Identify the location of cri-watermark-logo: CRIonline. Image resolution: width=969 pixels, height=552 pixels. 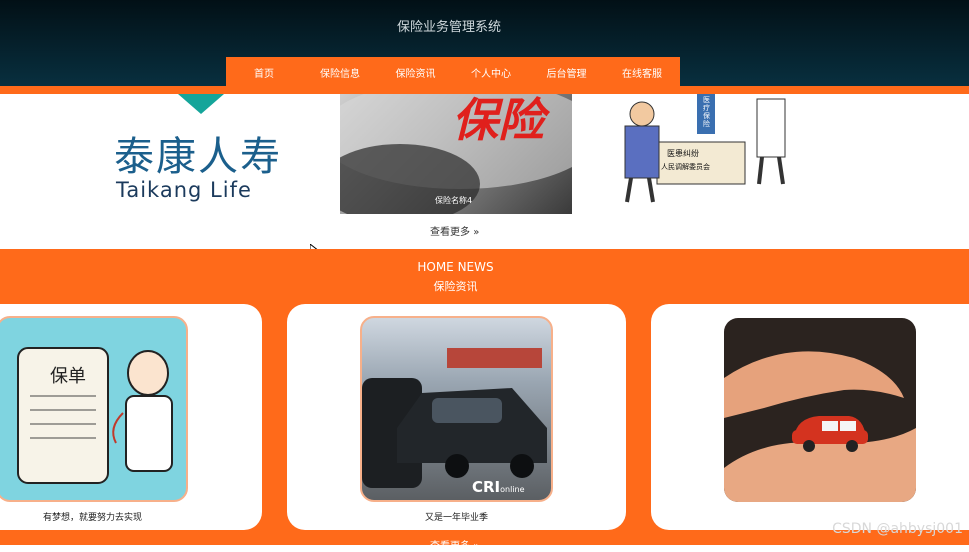
(498, 487).